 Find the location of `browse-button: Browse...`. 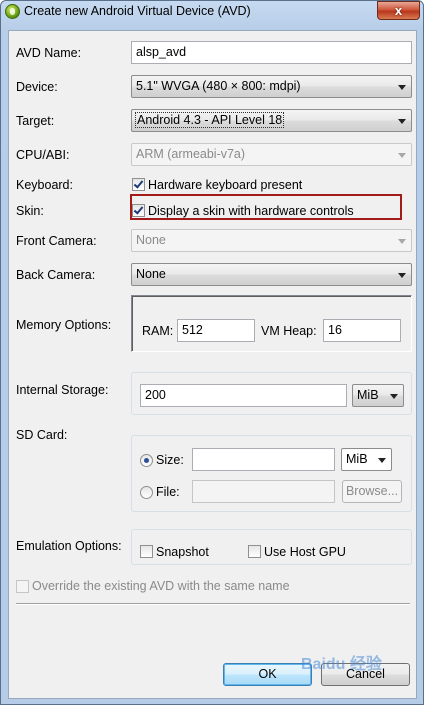

browse-button: Browse... is located at coordinates (372, 491).